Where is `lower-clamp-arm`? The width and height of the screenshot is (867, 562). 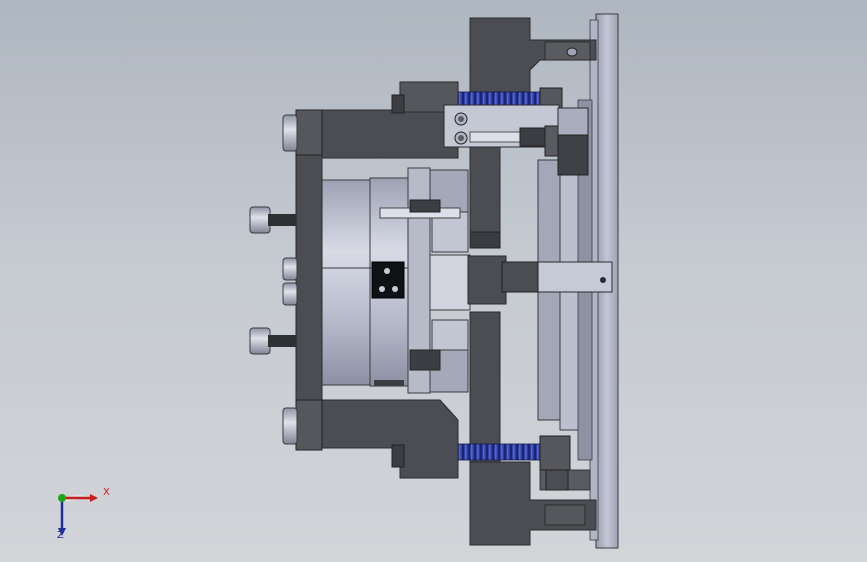
lower-clamp-arm is located at coordinates (390, 439).